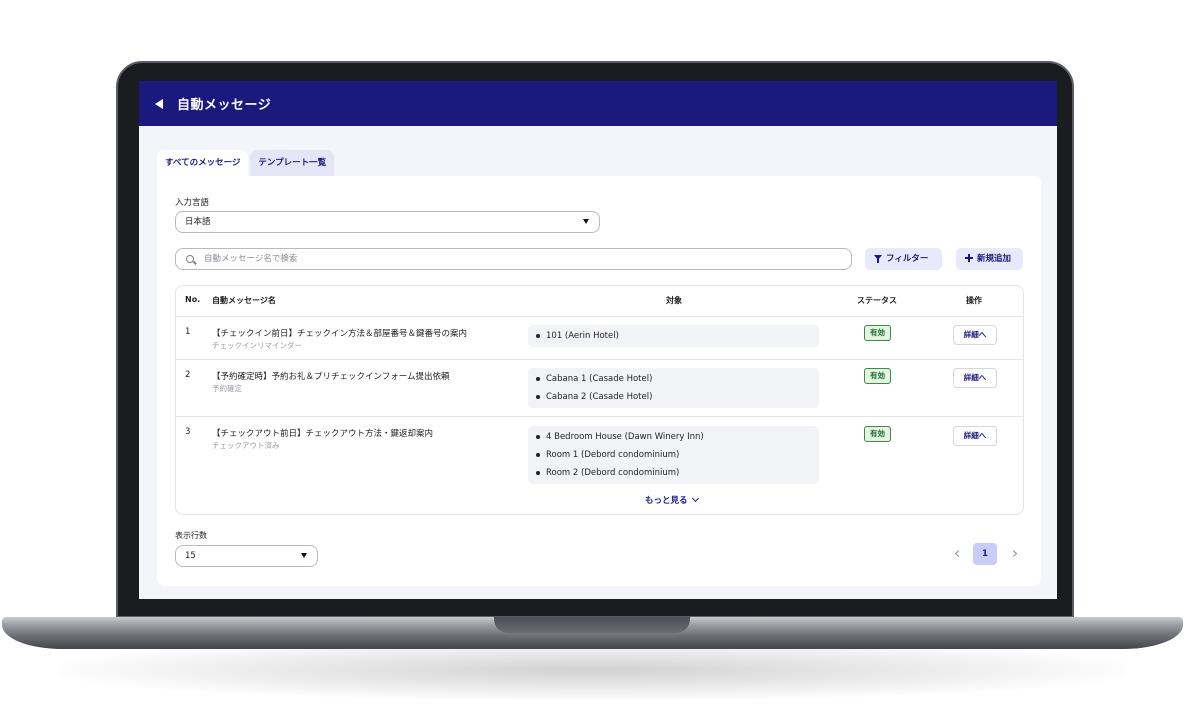  What do you see at coordinates (246, 556) in the screenshot?
I see `rows-per-page-select: 15` at bounding box center [246, 556].